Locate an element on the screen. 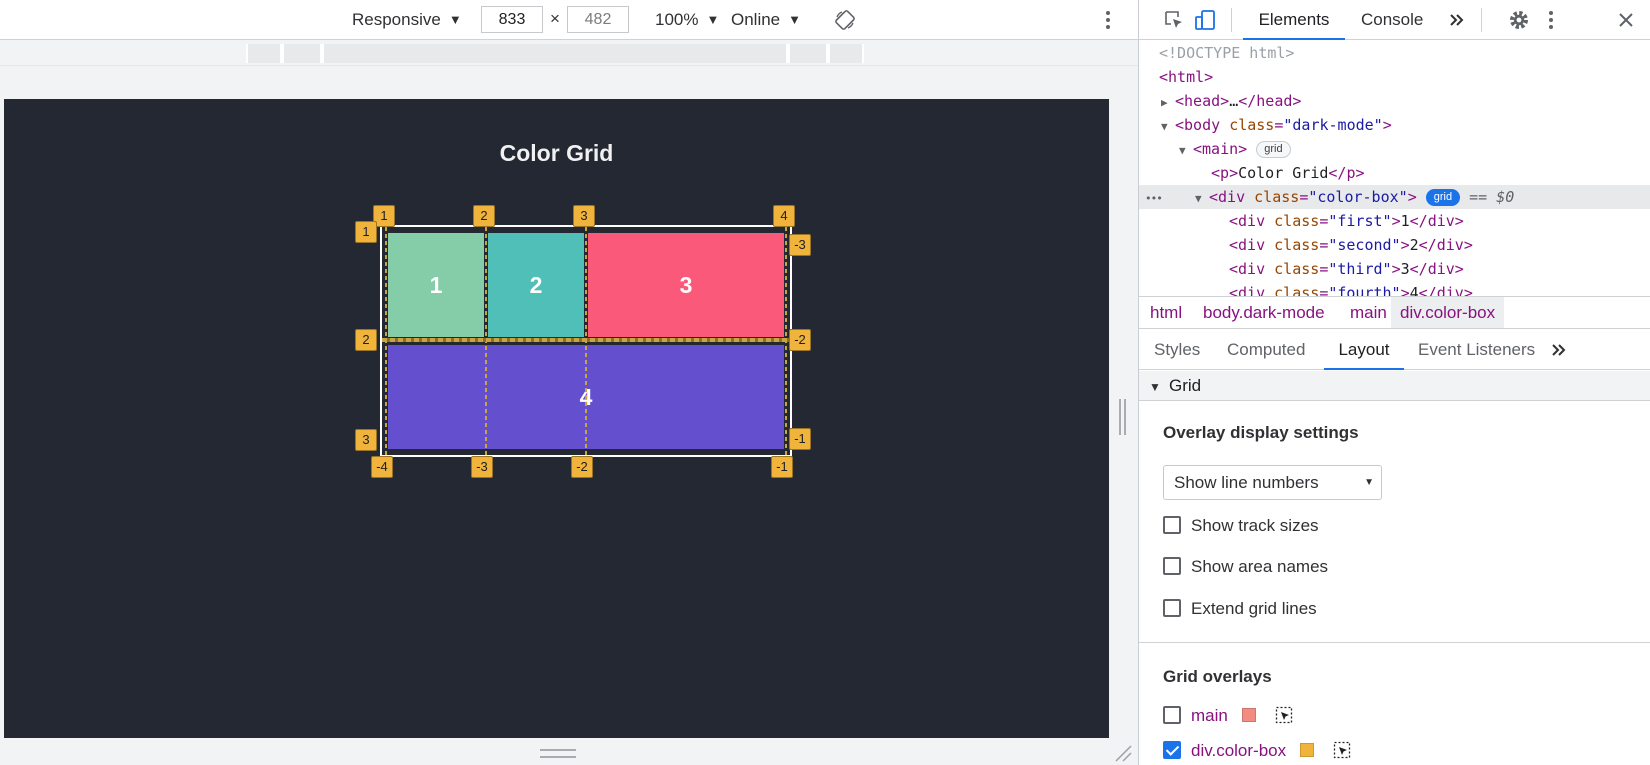 This screenshot has width=1650, height=765. dom-node-html: <html> is located at coordinates (1394, 77).